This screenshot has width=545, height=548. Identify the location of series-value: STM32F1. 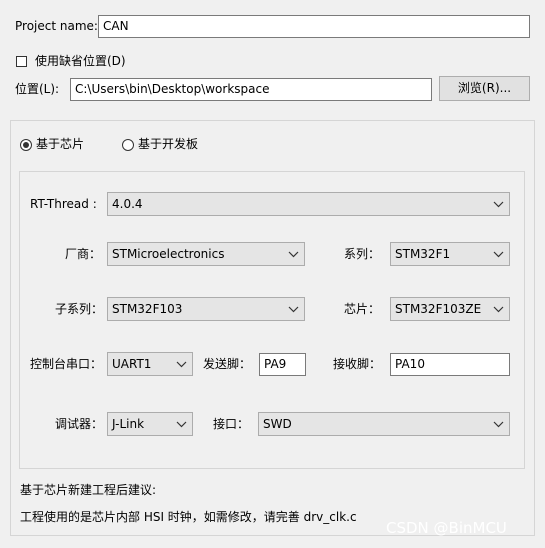
(423, 254).